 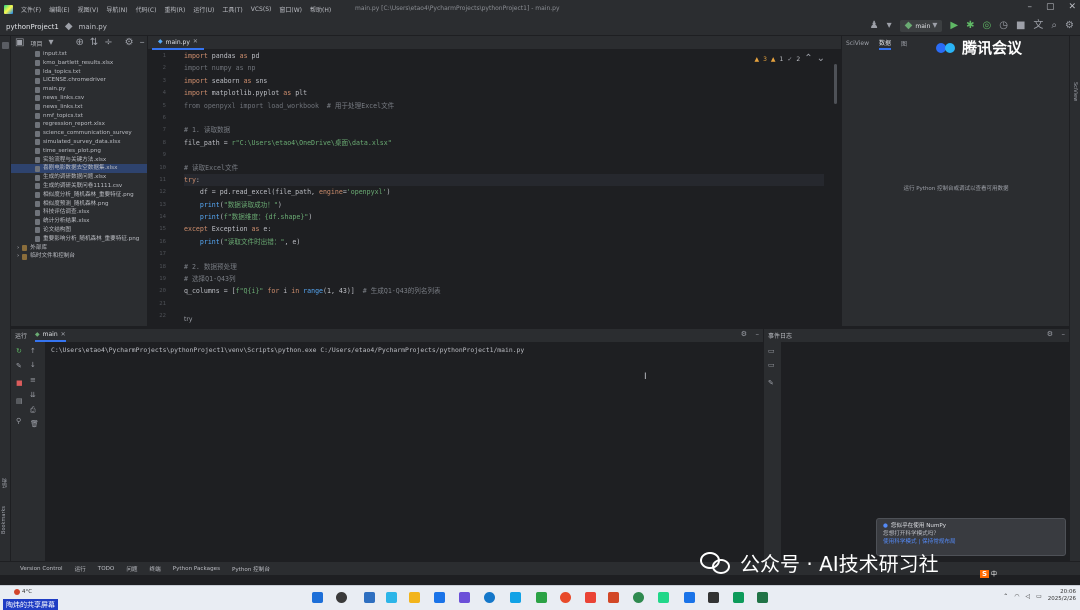 I want to click on task-view-icon, so click(x=369, y=597).